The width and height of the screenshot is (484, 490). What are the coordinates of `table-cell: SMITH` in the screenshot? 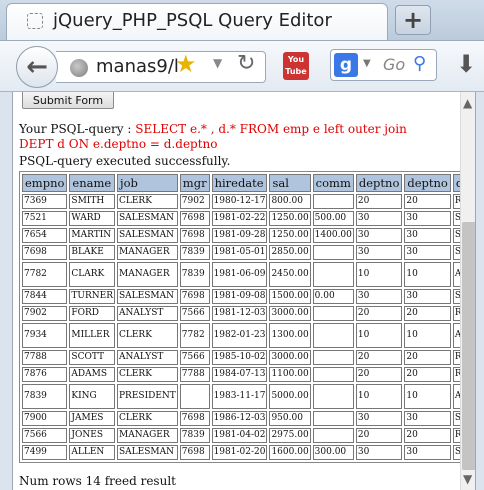 It's located at (92, 201).